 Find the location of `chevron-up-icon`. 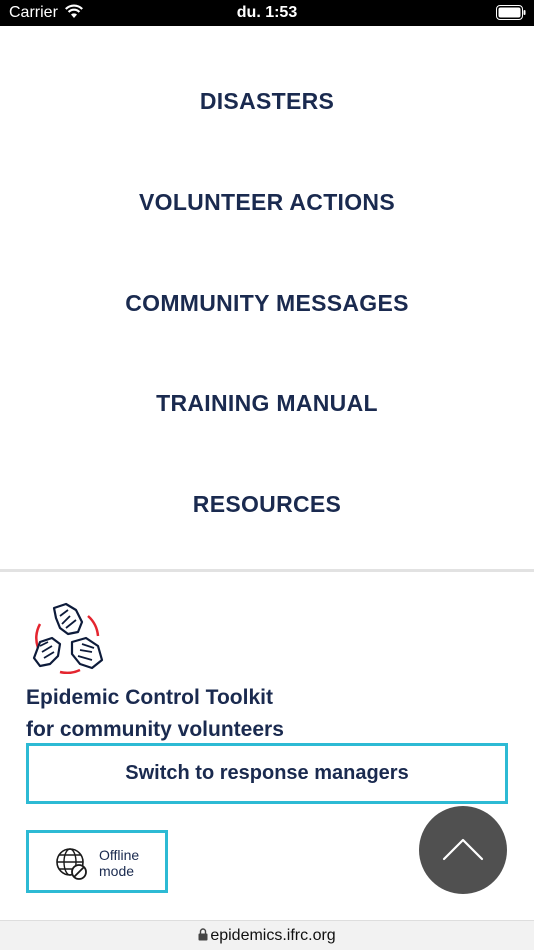

chevron-up-icon is located at coordinates (463, 849).